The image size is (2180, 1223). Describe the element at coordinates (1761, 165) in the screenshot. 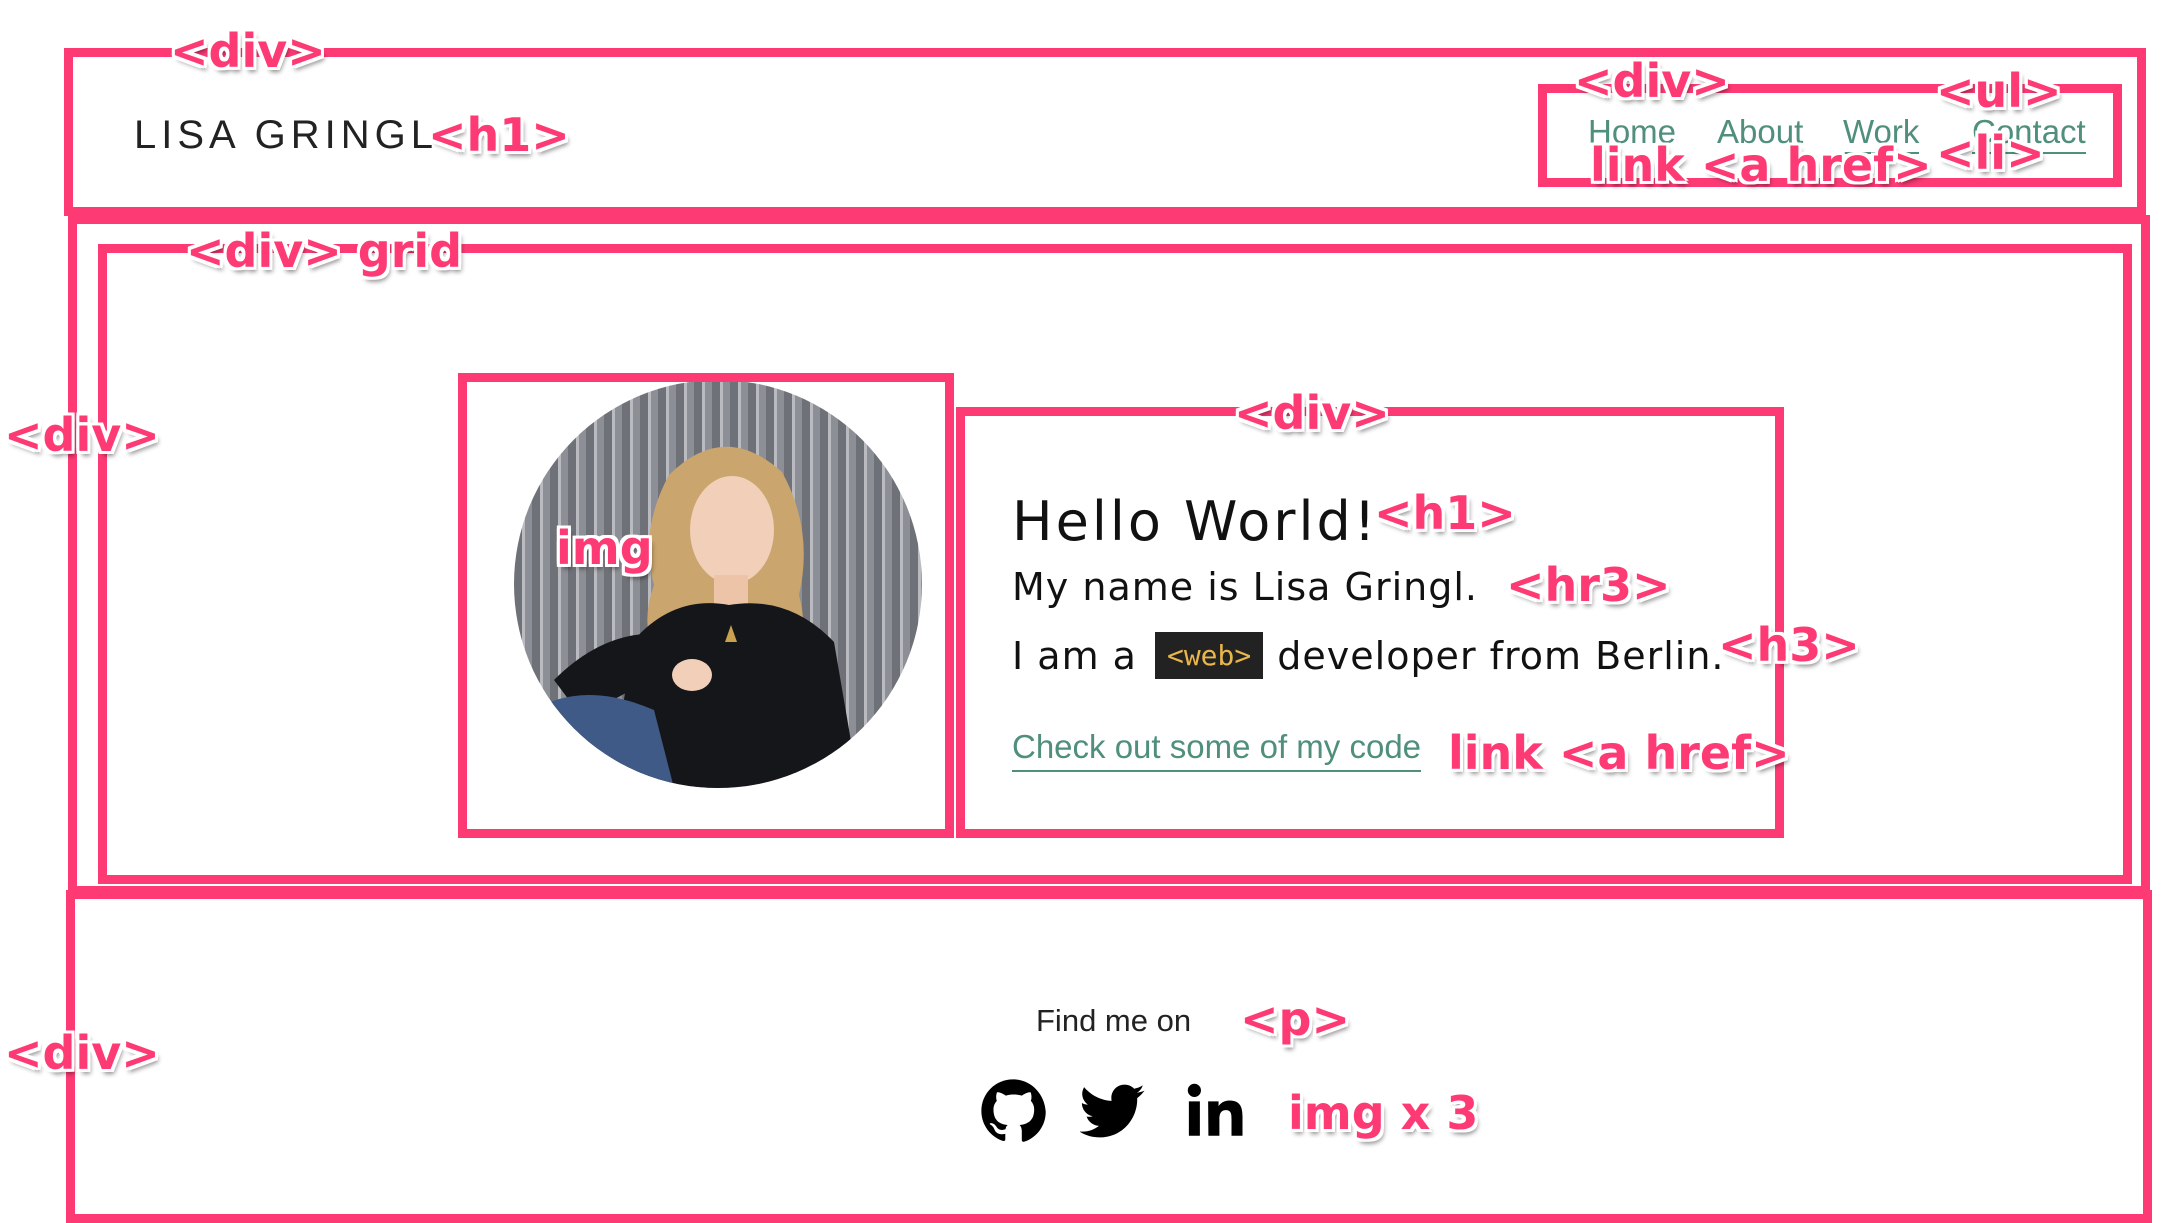

I see `annotation-nav-link: link <a href>` at that location.